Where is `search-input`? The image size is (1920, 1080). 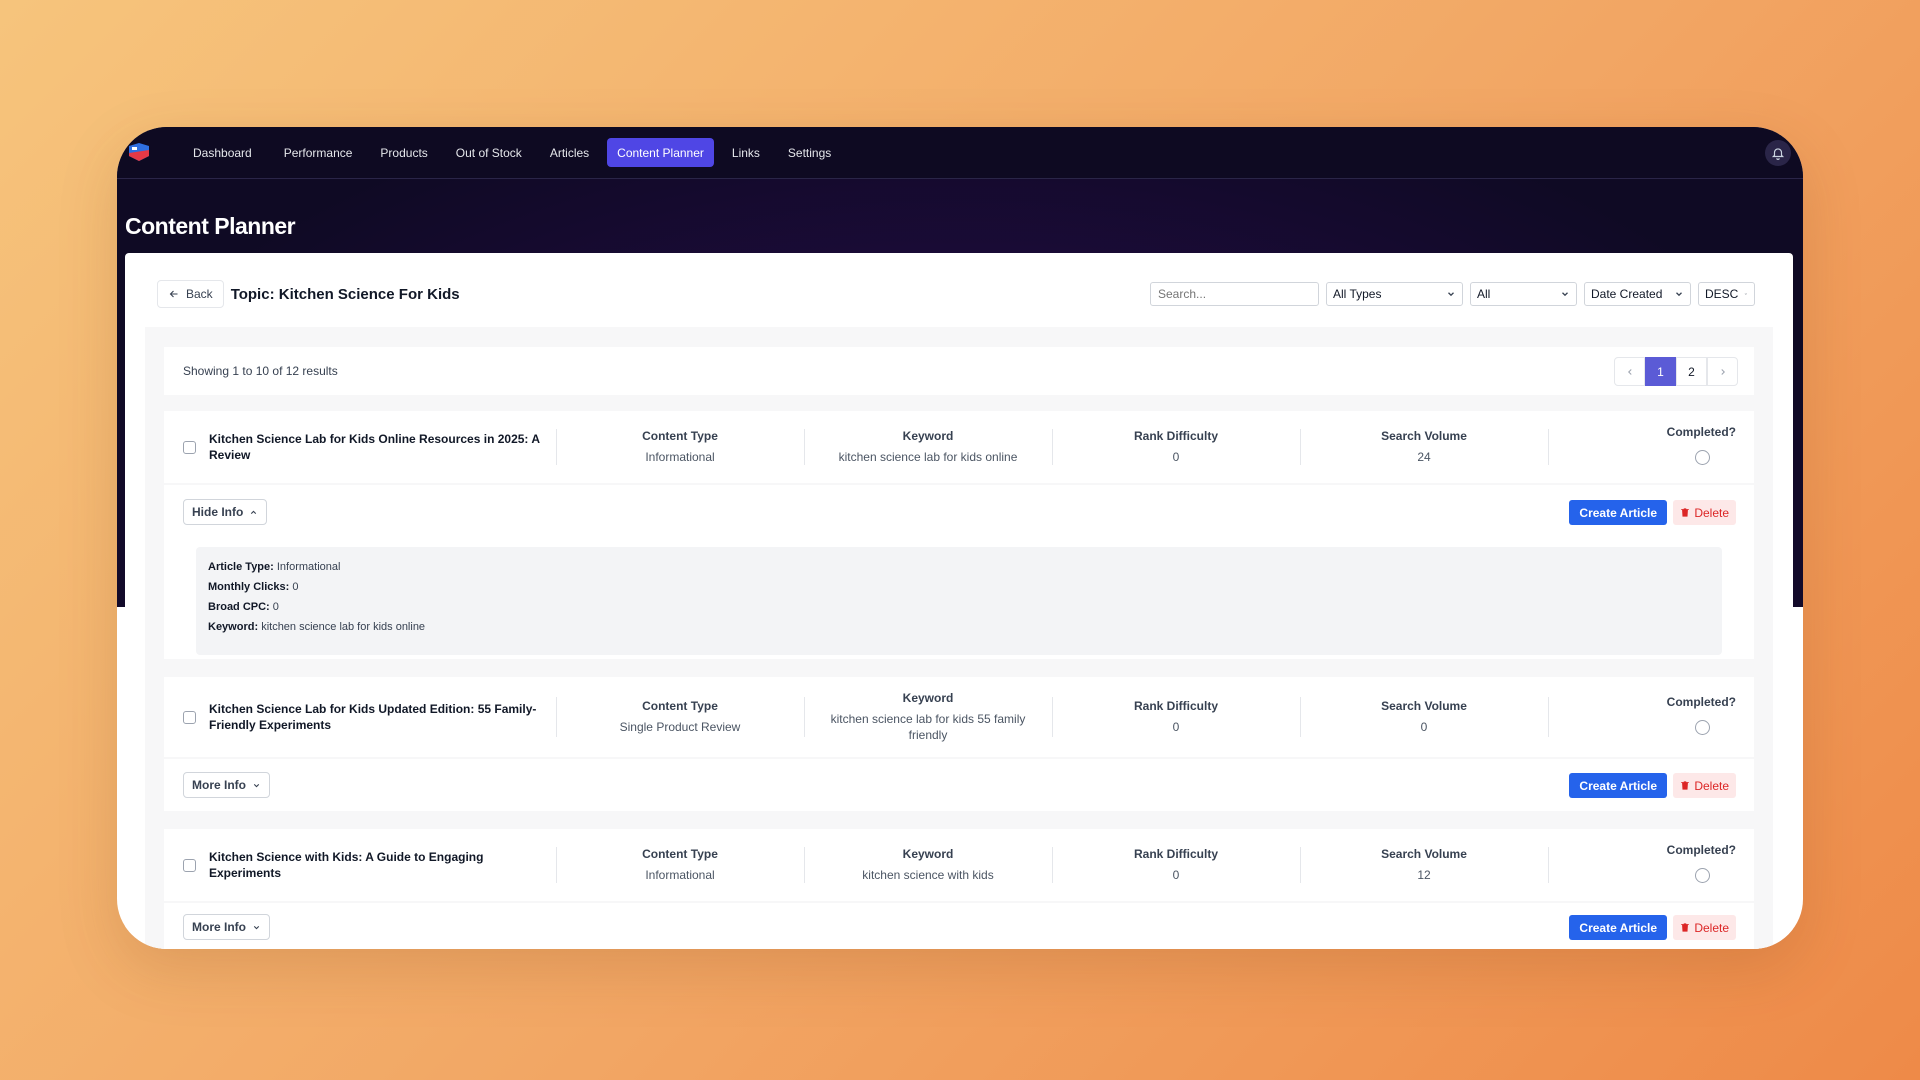 search-input is located at coordinates (1234, 294).